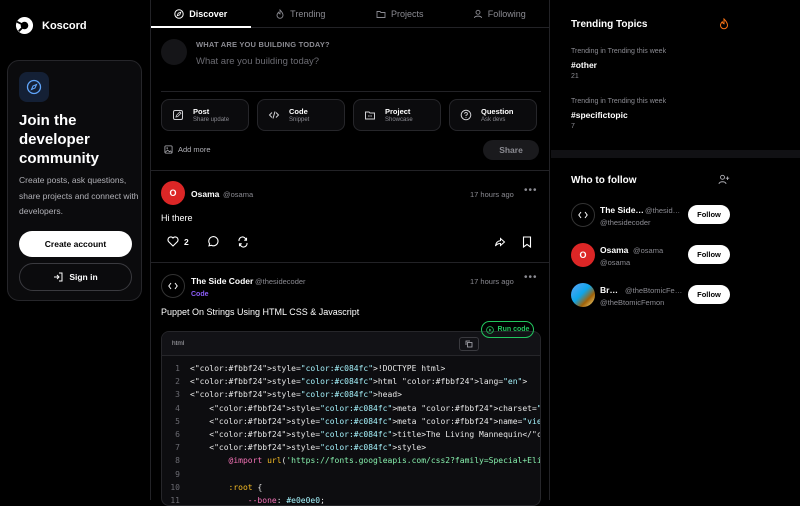 The height and width of the screenshot is (506, 800). Describe the element at coordinates (298, 111) in the screenshot. I see `post-type-title: Code` at that location.